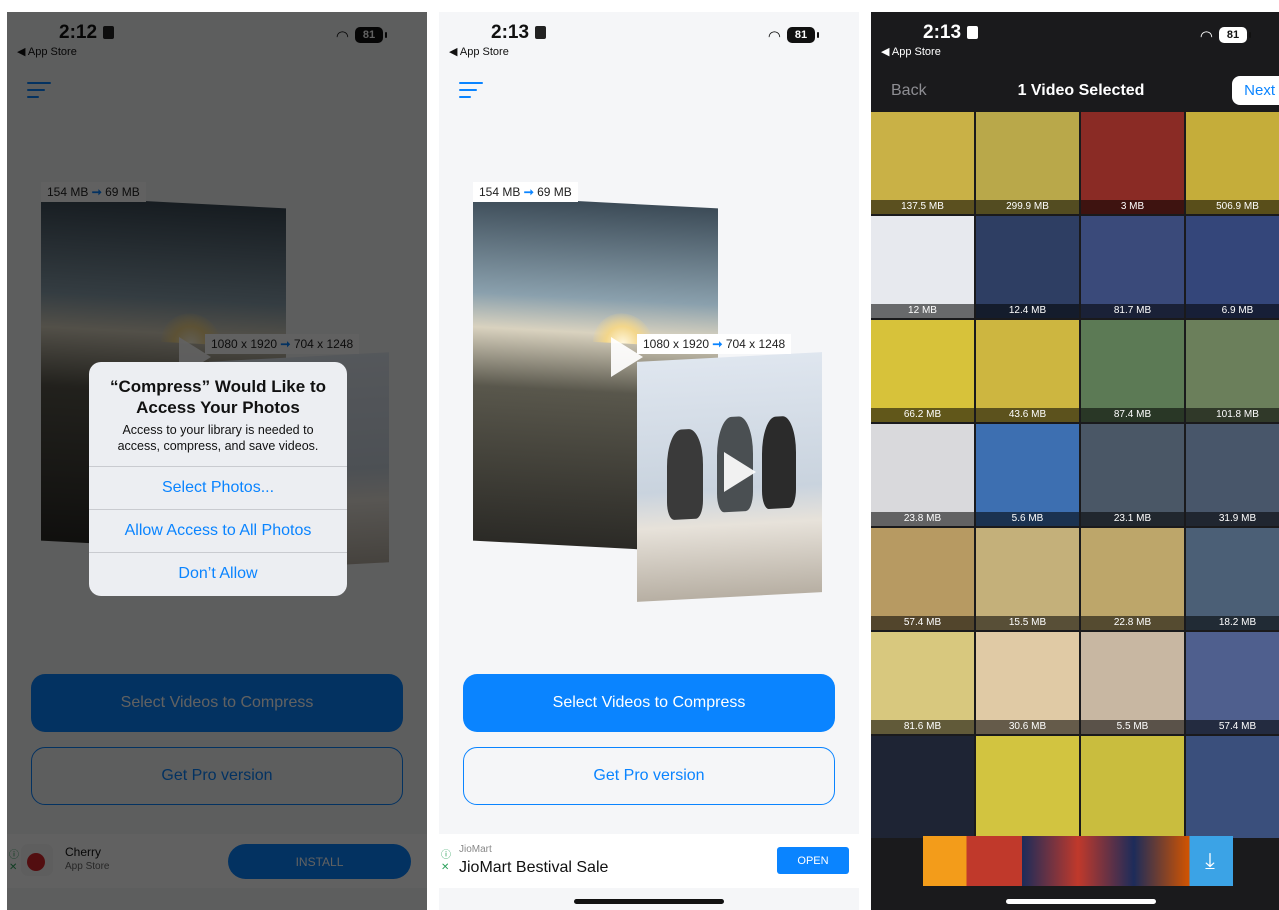  Describe the element at coordinates (1232, 519) in the screenshot. I see `video-file-size: 31.9 MB` at that location.